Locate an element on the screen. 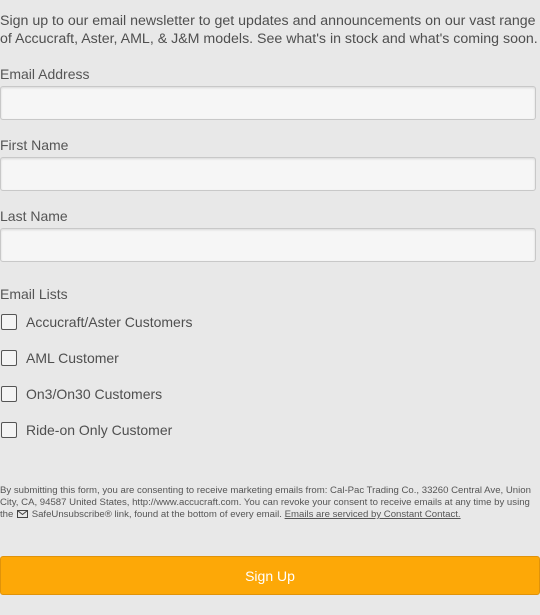 This screenshot has width=540, height=615. list-option-accucraft-aster: Accucraft/Aster Customers is located at coordinates (96, 322).